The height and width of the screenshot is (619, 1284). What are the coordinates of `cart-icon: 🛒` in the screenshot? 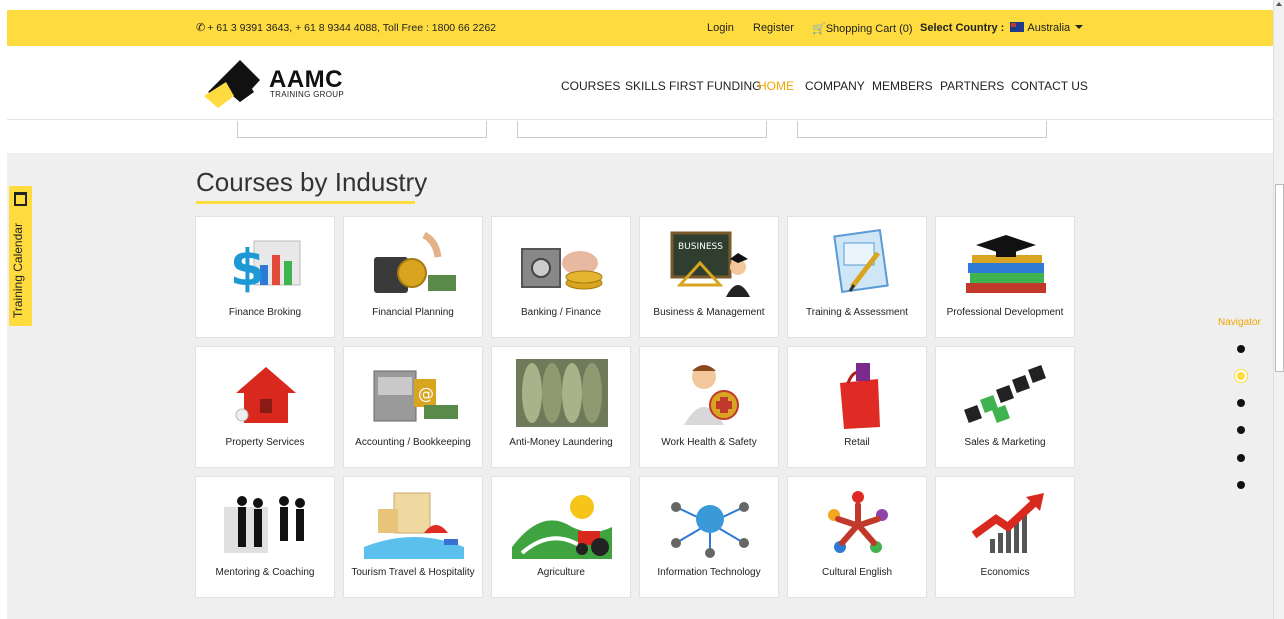 It's located at (819, 29).